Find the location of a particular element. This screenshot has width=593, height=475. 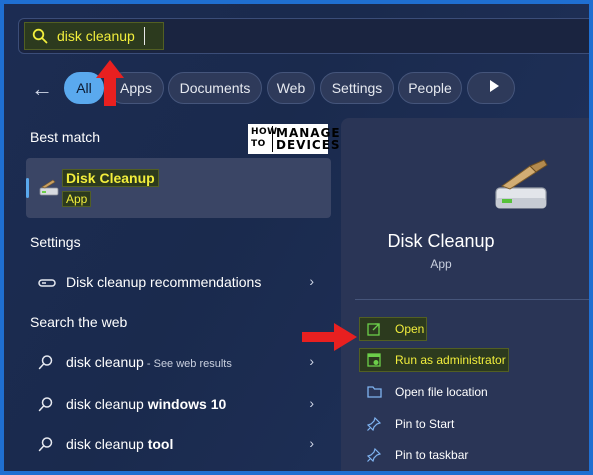

web-result-label: disk cleanup tool is located at coordinates (119, 444).